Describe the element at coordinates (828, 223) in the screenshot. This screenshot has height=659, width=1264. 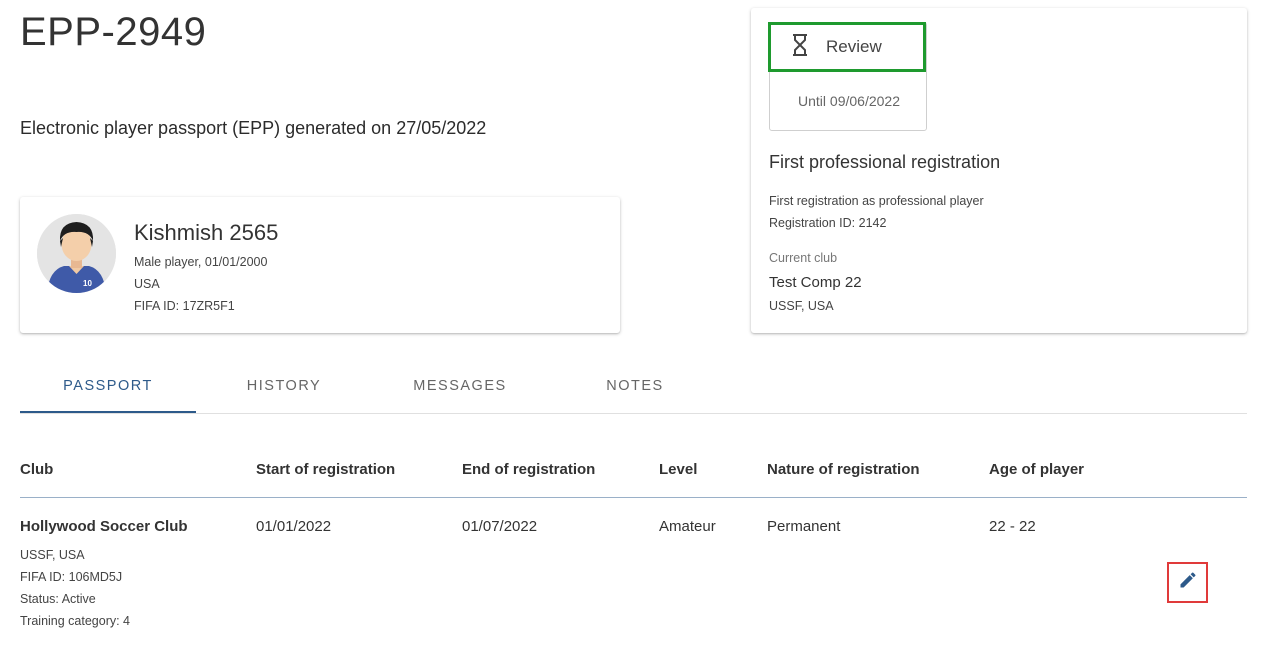
I see `registration-id: Registration ID: 2142` at that location.